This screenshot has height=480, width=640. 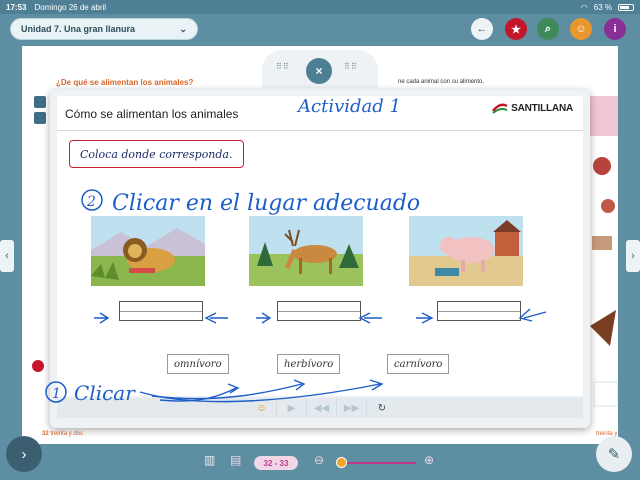 I want to click on forward-button: ▶▶, so click(x=352, y=408).